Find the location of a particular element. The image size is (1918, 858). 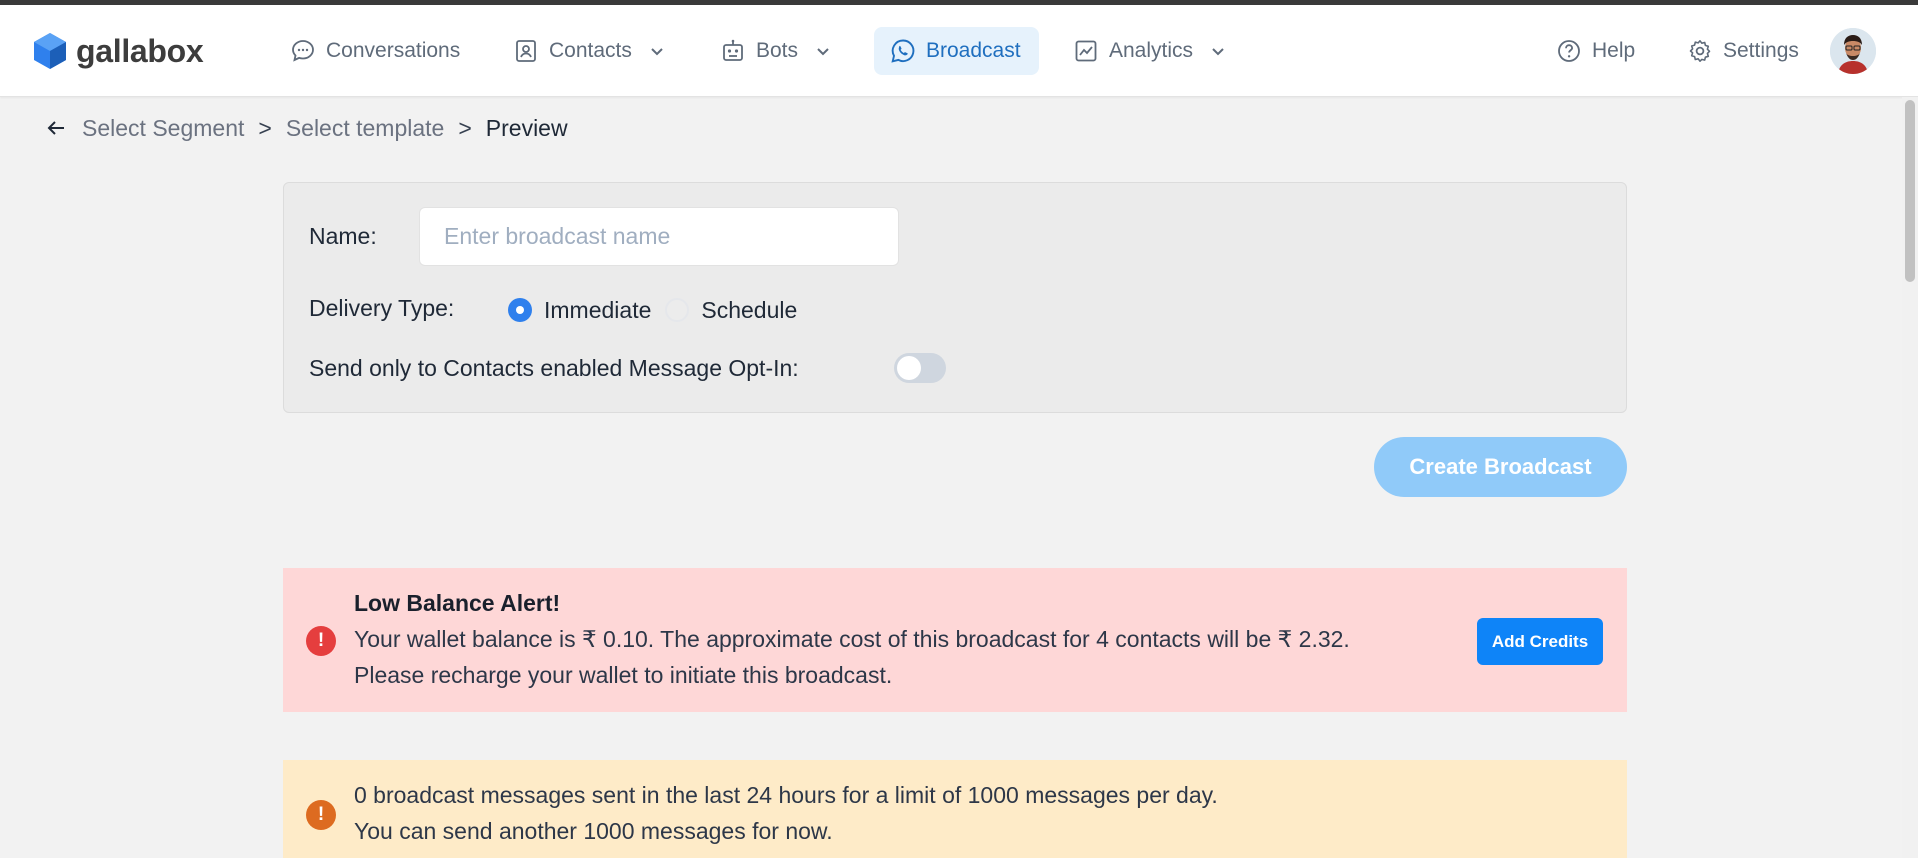

nav-analytics-label: Analytics is located at coordinates (1151, 50).